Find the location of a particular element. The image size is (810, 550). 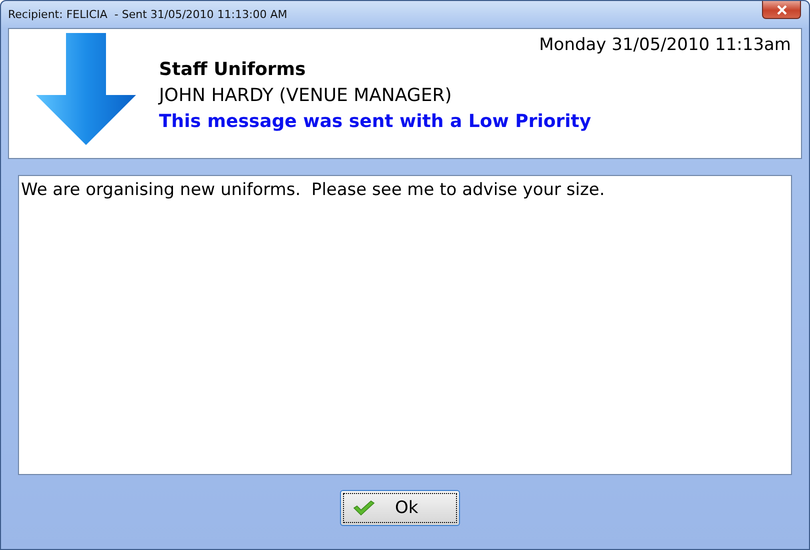

window-title: Recipient: FELICIA - Sent 31/05/2010 11:13:00 AM is located at coordinates (148, 14).